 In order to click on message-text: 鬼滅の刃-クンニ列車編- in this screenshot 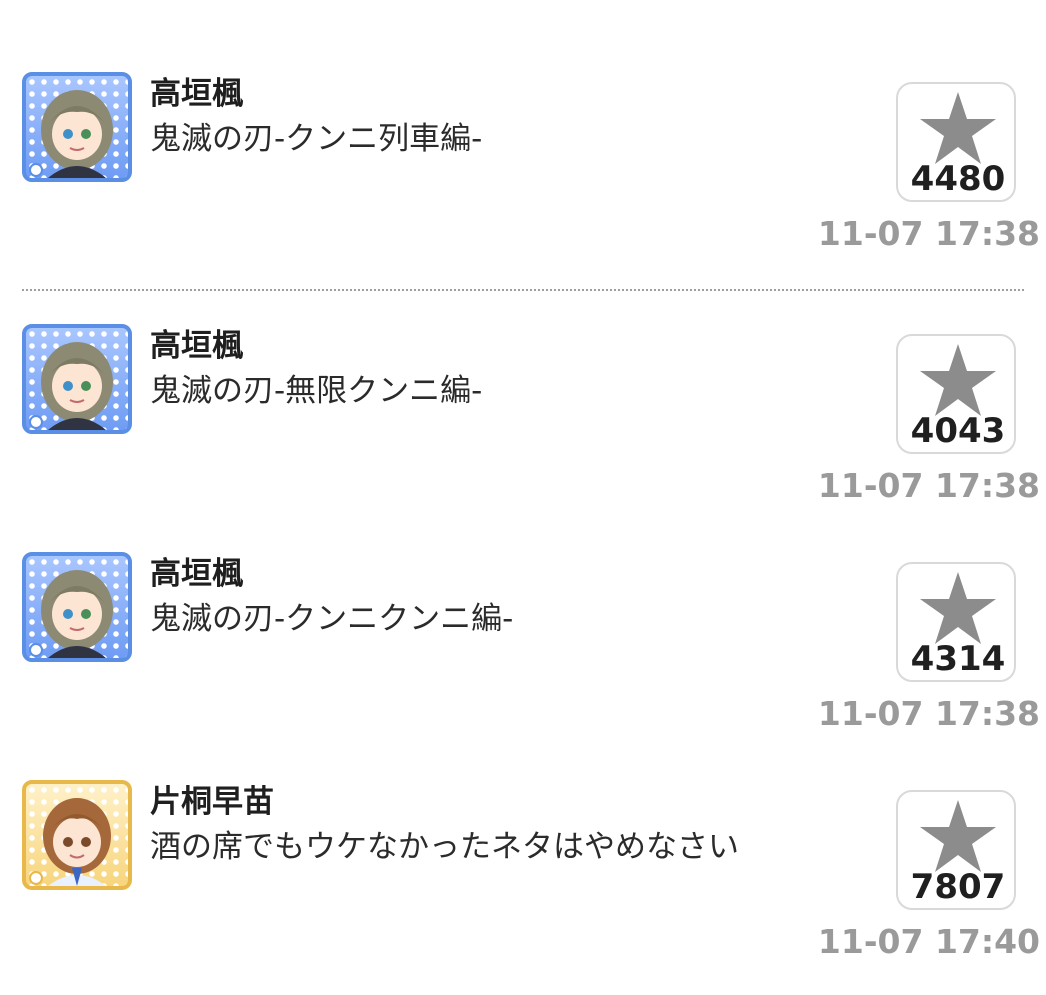, I will do `click(316, 139)`.